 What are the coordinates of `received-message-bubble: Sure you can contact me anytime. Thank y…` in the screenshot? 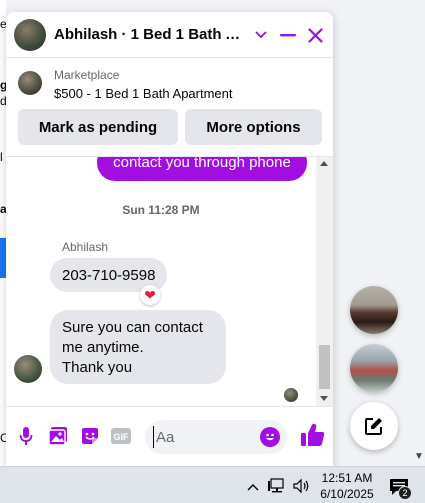 It's located at (138, 347).